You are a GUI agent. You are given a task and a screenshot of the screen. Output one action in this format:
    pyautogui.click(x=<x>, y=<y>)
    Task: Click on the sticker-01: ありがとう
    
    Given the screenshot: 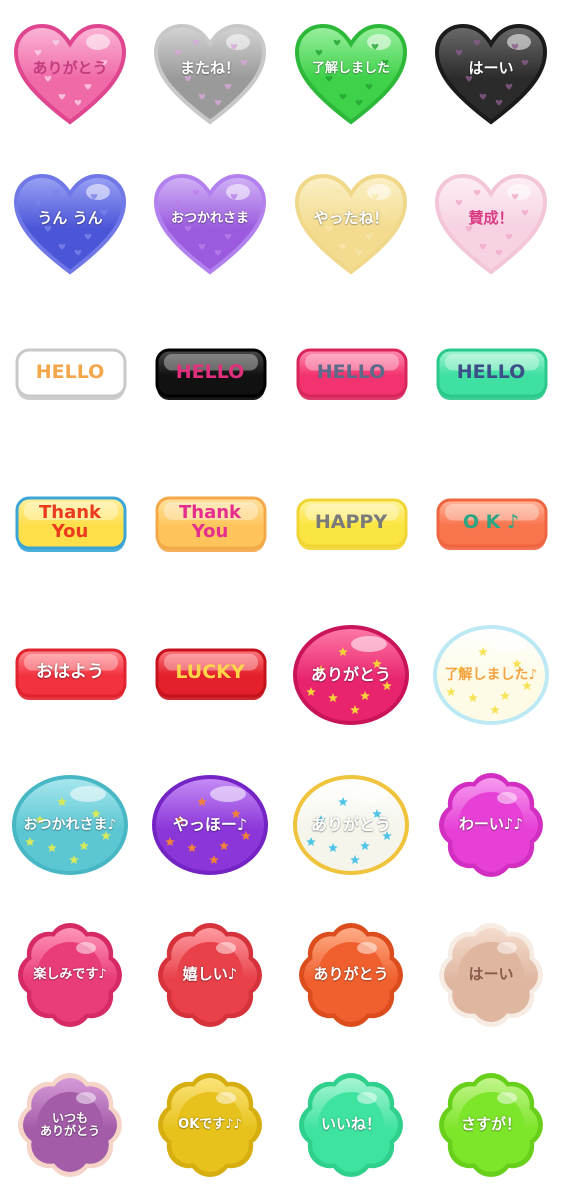 What is the action you would take?
    pyautogui.click(x=70, y=75)
    